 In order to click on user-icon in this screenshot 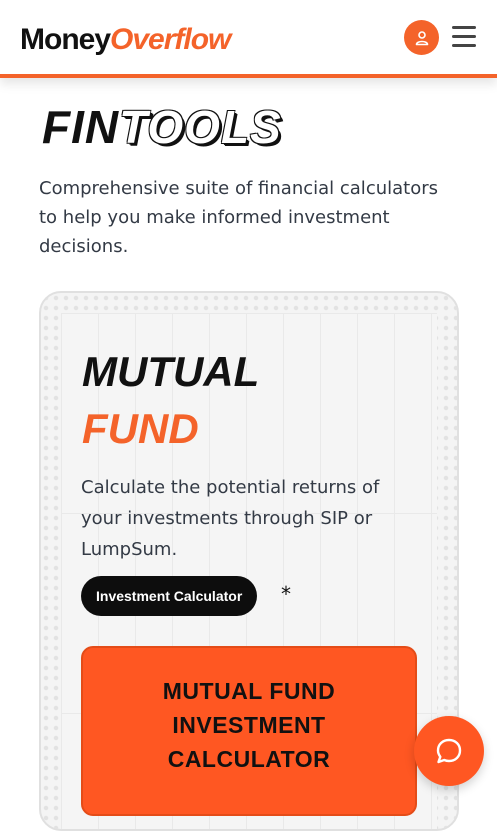, I will do `click(421, 37)`.